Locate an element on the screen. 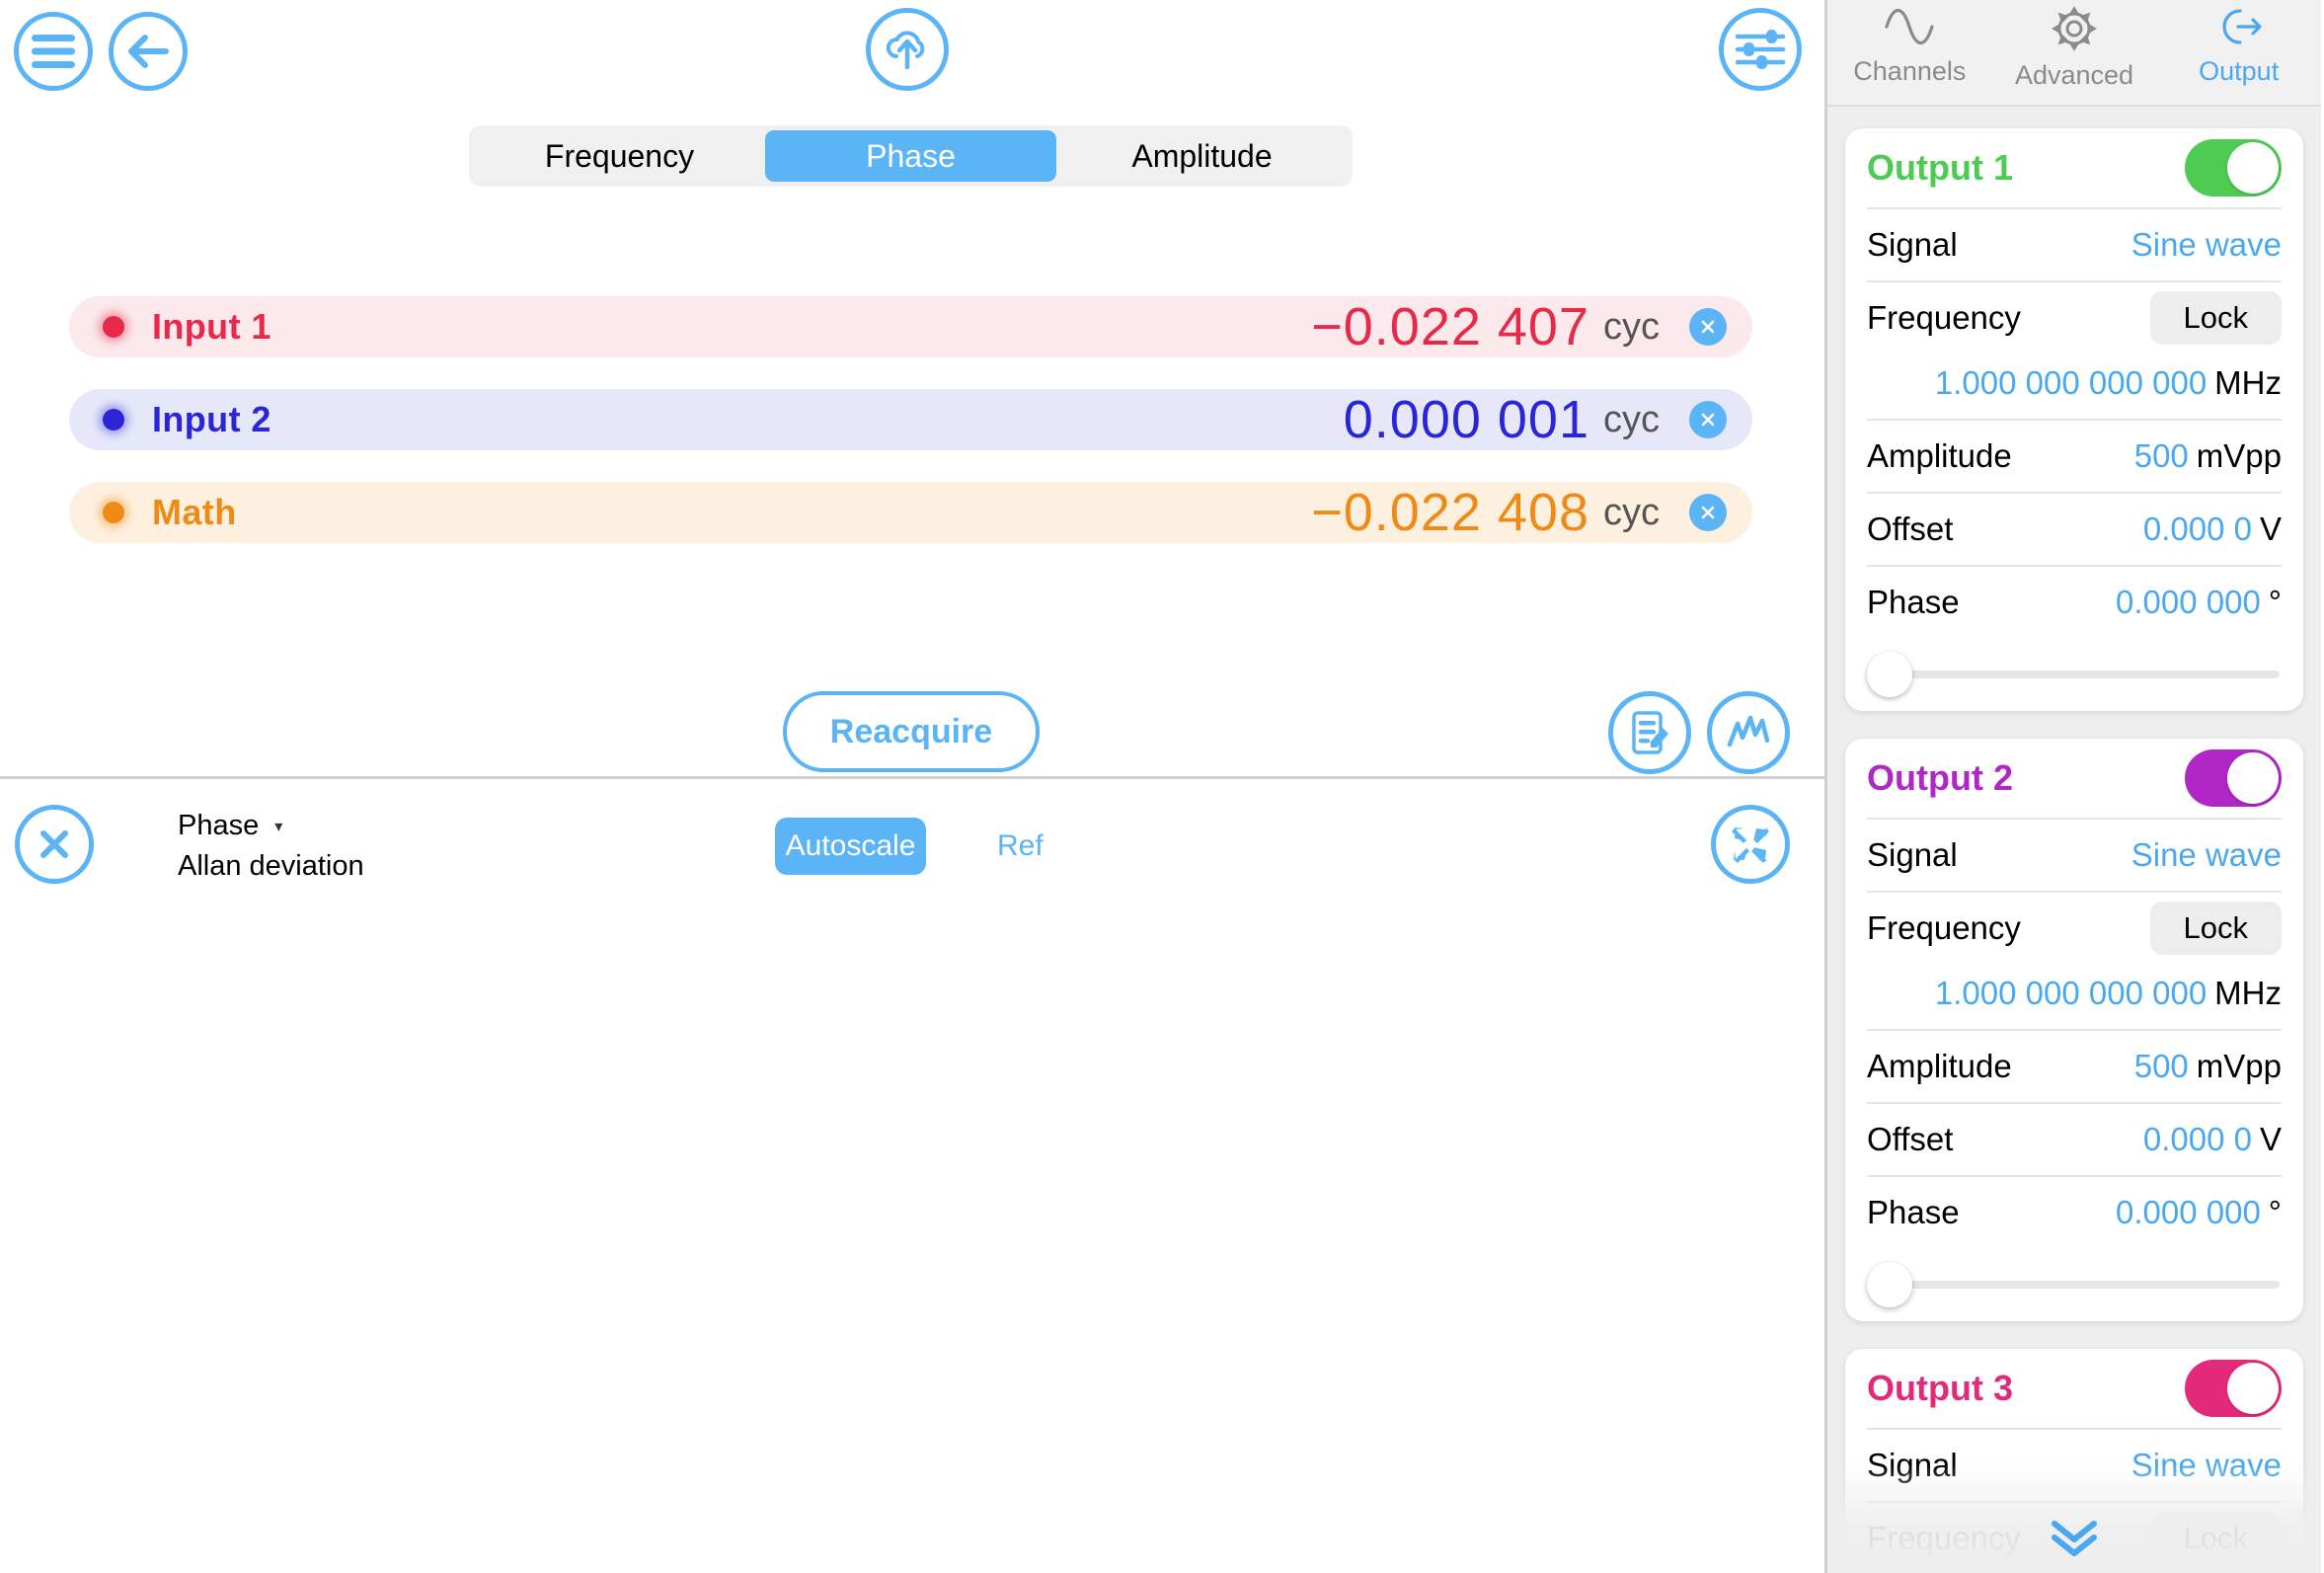  log-document-icon is located at coordinates (1649, 732).